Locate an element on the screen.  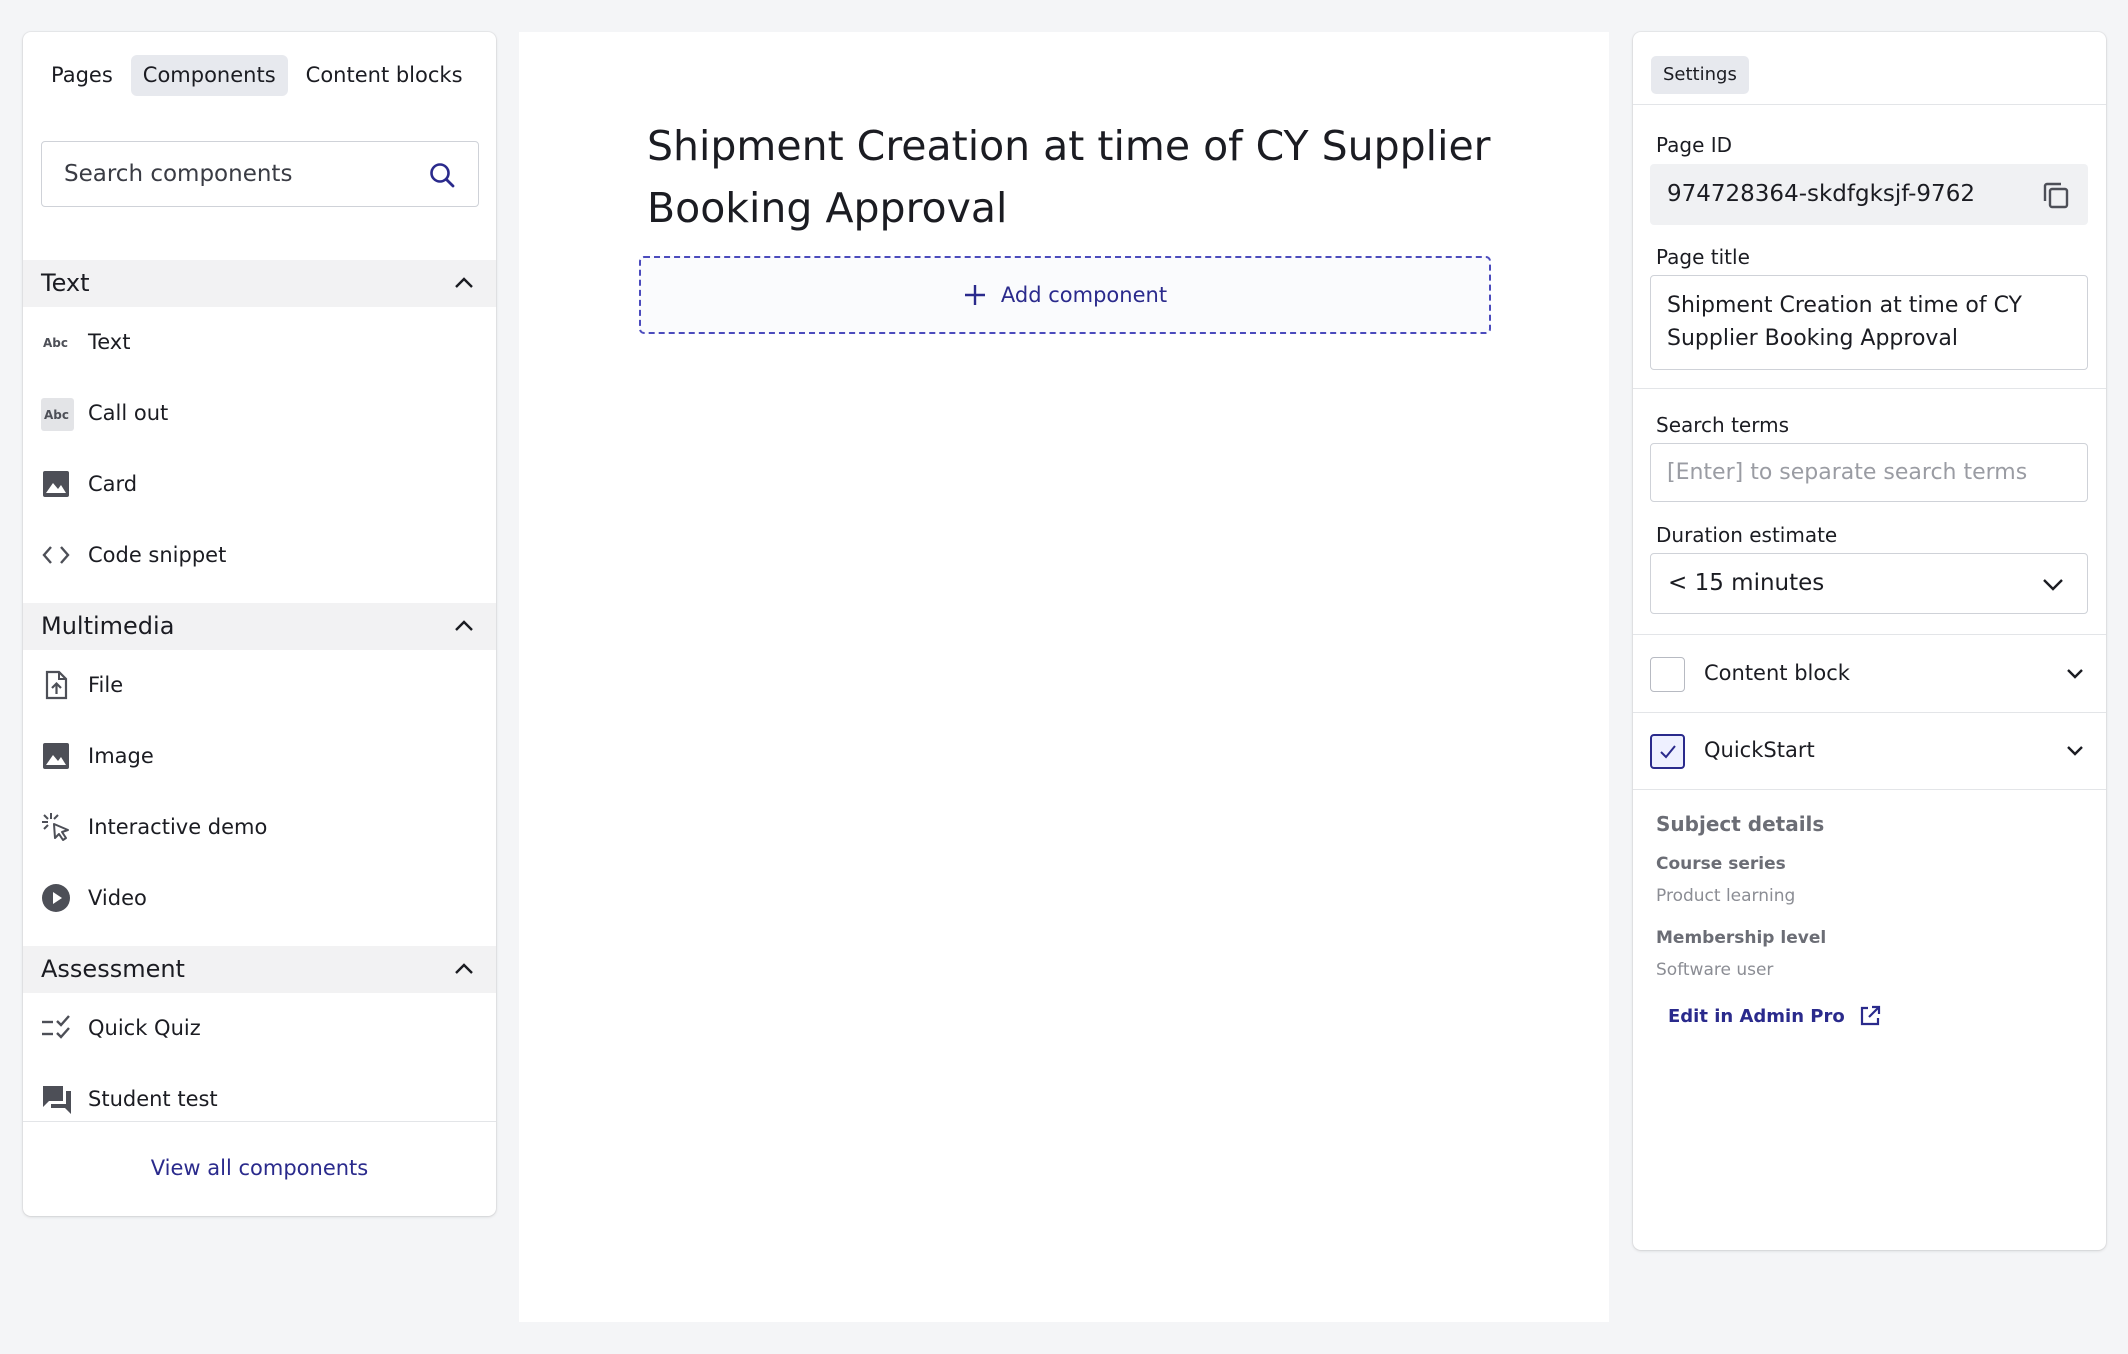
component-item-video: Video is located at coordinates (259, 898).